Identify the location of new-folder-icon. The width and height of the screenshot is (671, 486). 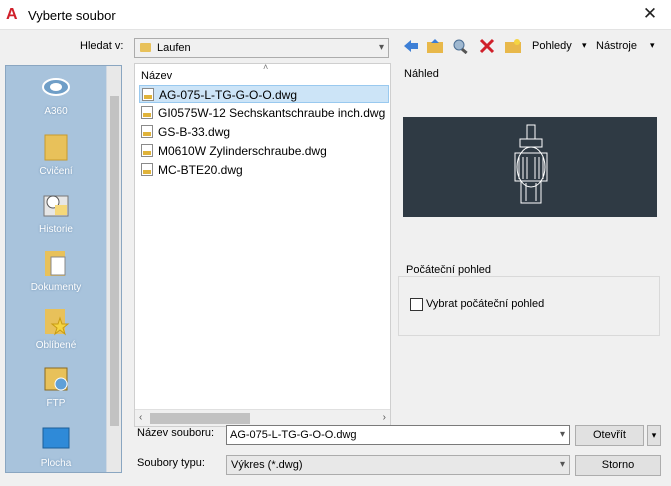
(513, 46).